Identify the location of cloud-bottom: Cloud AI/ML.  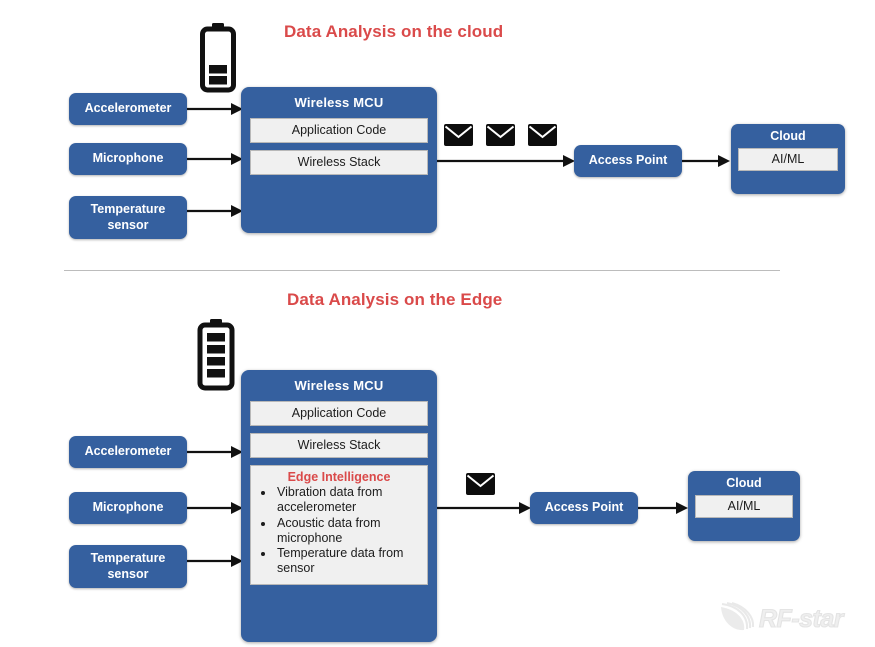
(744, 506).